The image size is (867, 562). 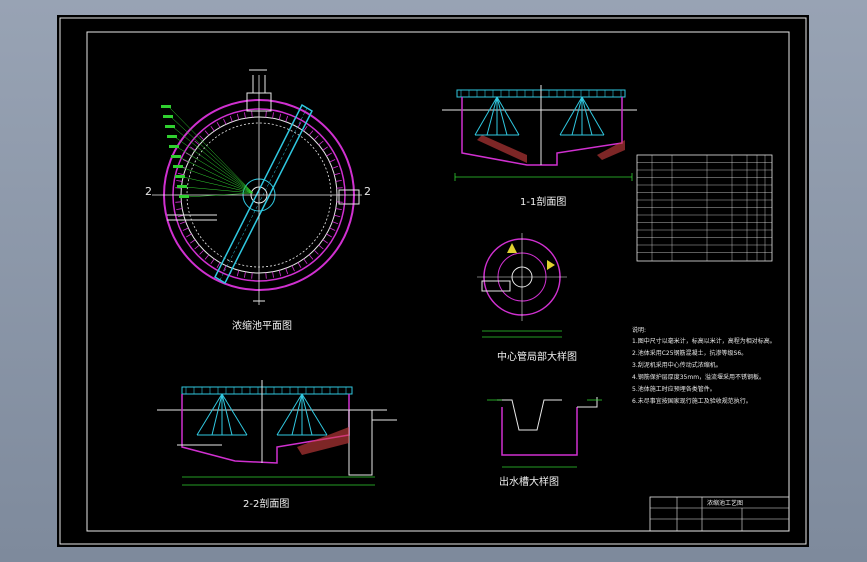 What do you see at coordinates (537, 357) in the screenshot?
I see `center-pipe-detail-title: 中心管局部大样图` at bounding box center [537, 357].